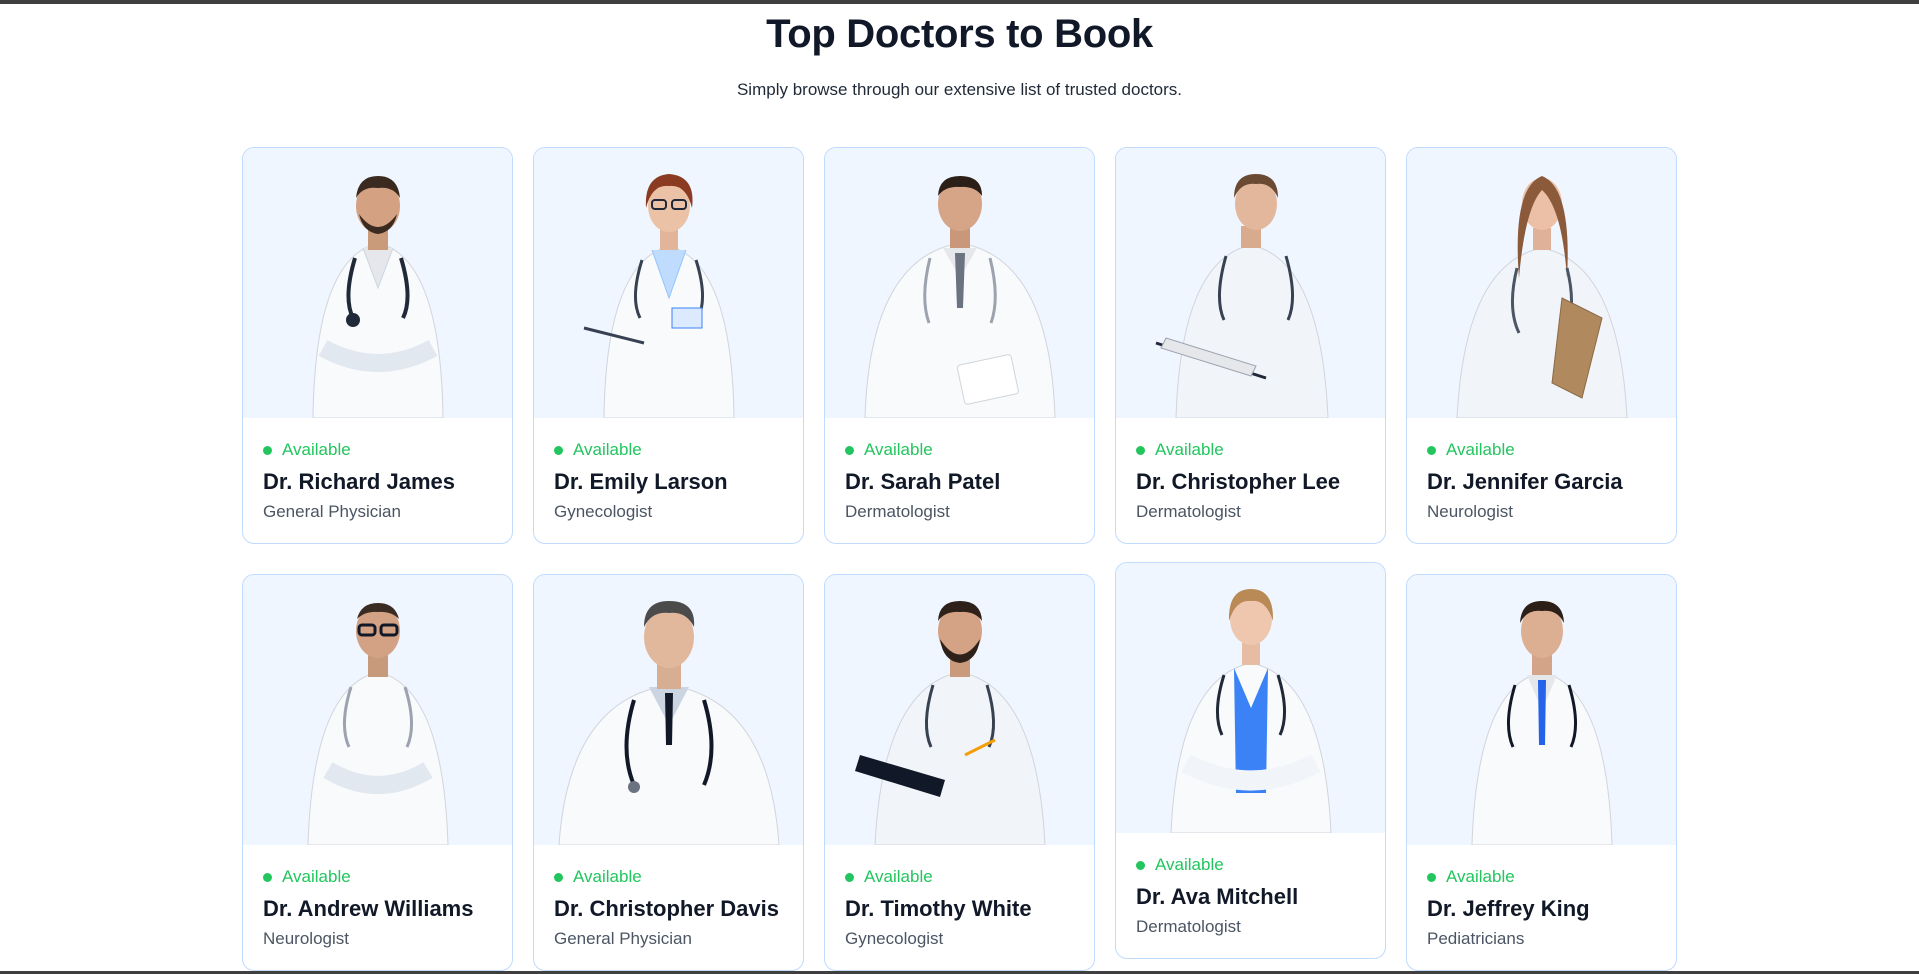  I want to click on doctor-name: Dr. Christopher Lee, so click(1238, 481).